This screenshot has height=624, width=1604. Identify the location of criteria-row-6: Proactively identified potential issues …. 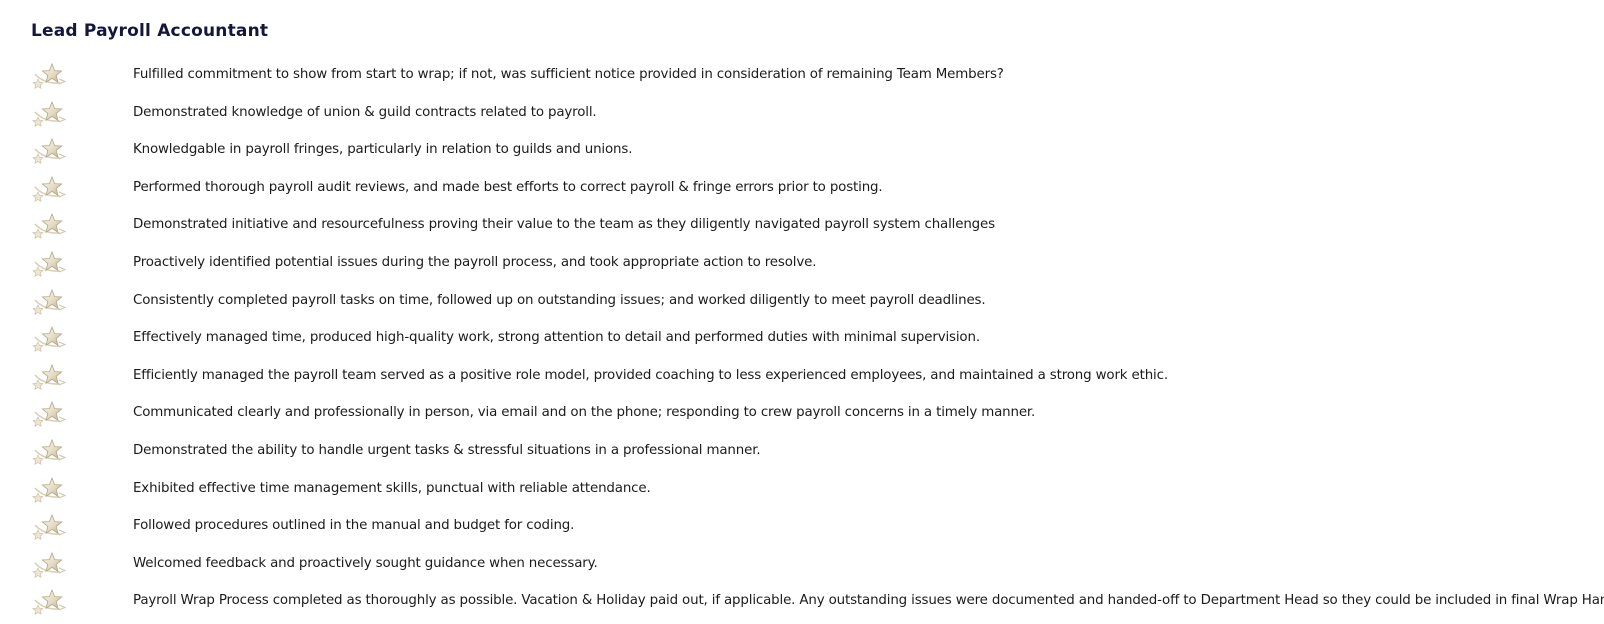
(802, 263).